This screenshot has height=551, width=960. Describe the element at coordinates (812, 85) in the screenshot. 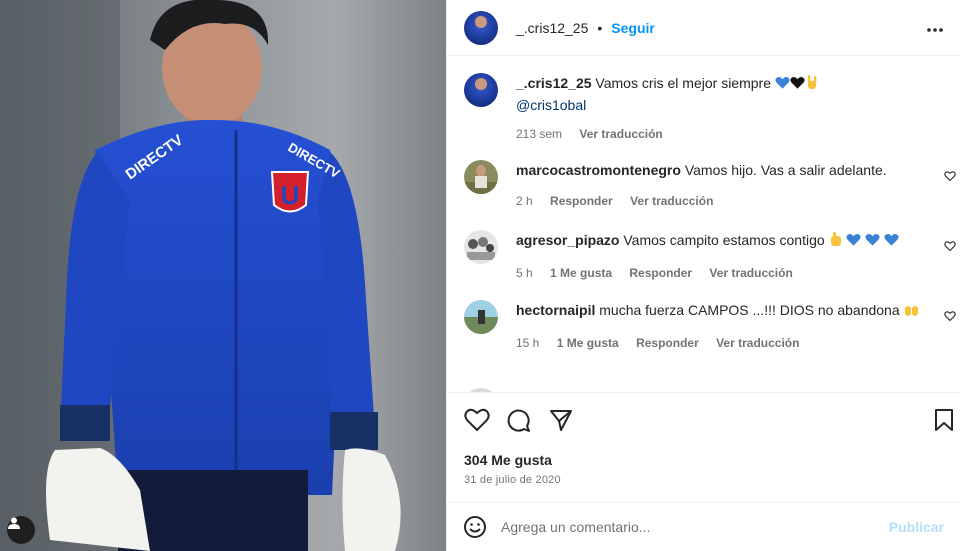

I see `rock-on-hand-icon` at that location.